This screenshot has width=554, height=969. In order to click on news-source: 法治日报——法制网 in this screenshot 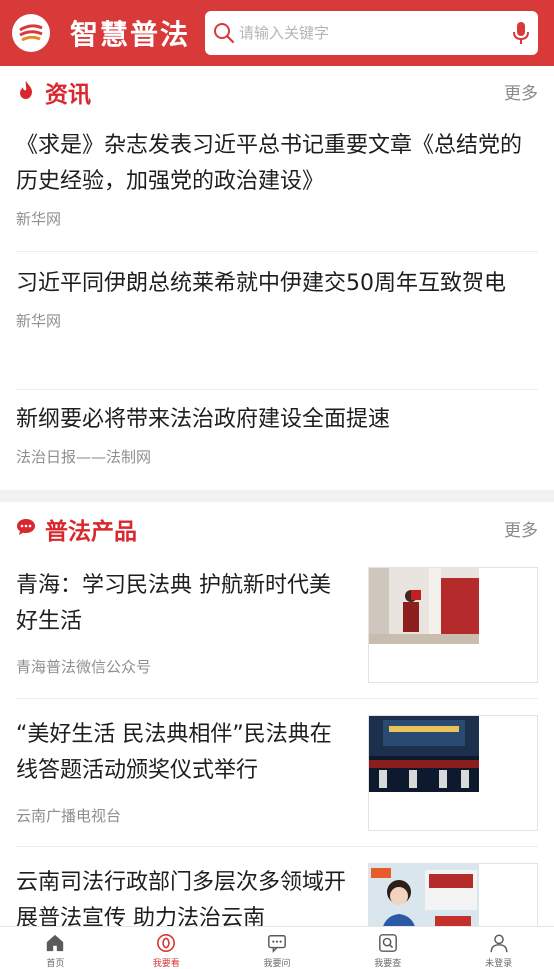, I will do `click(84, 457)`.